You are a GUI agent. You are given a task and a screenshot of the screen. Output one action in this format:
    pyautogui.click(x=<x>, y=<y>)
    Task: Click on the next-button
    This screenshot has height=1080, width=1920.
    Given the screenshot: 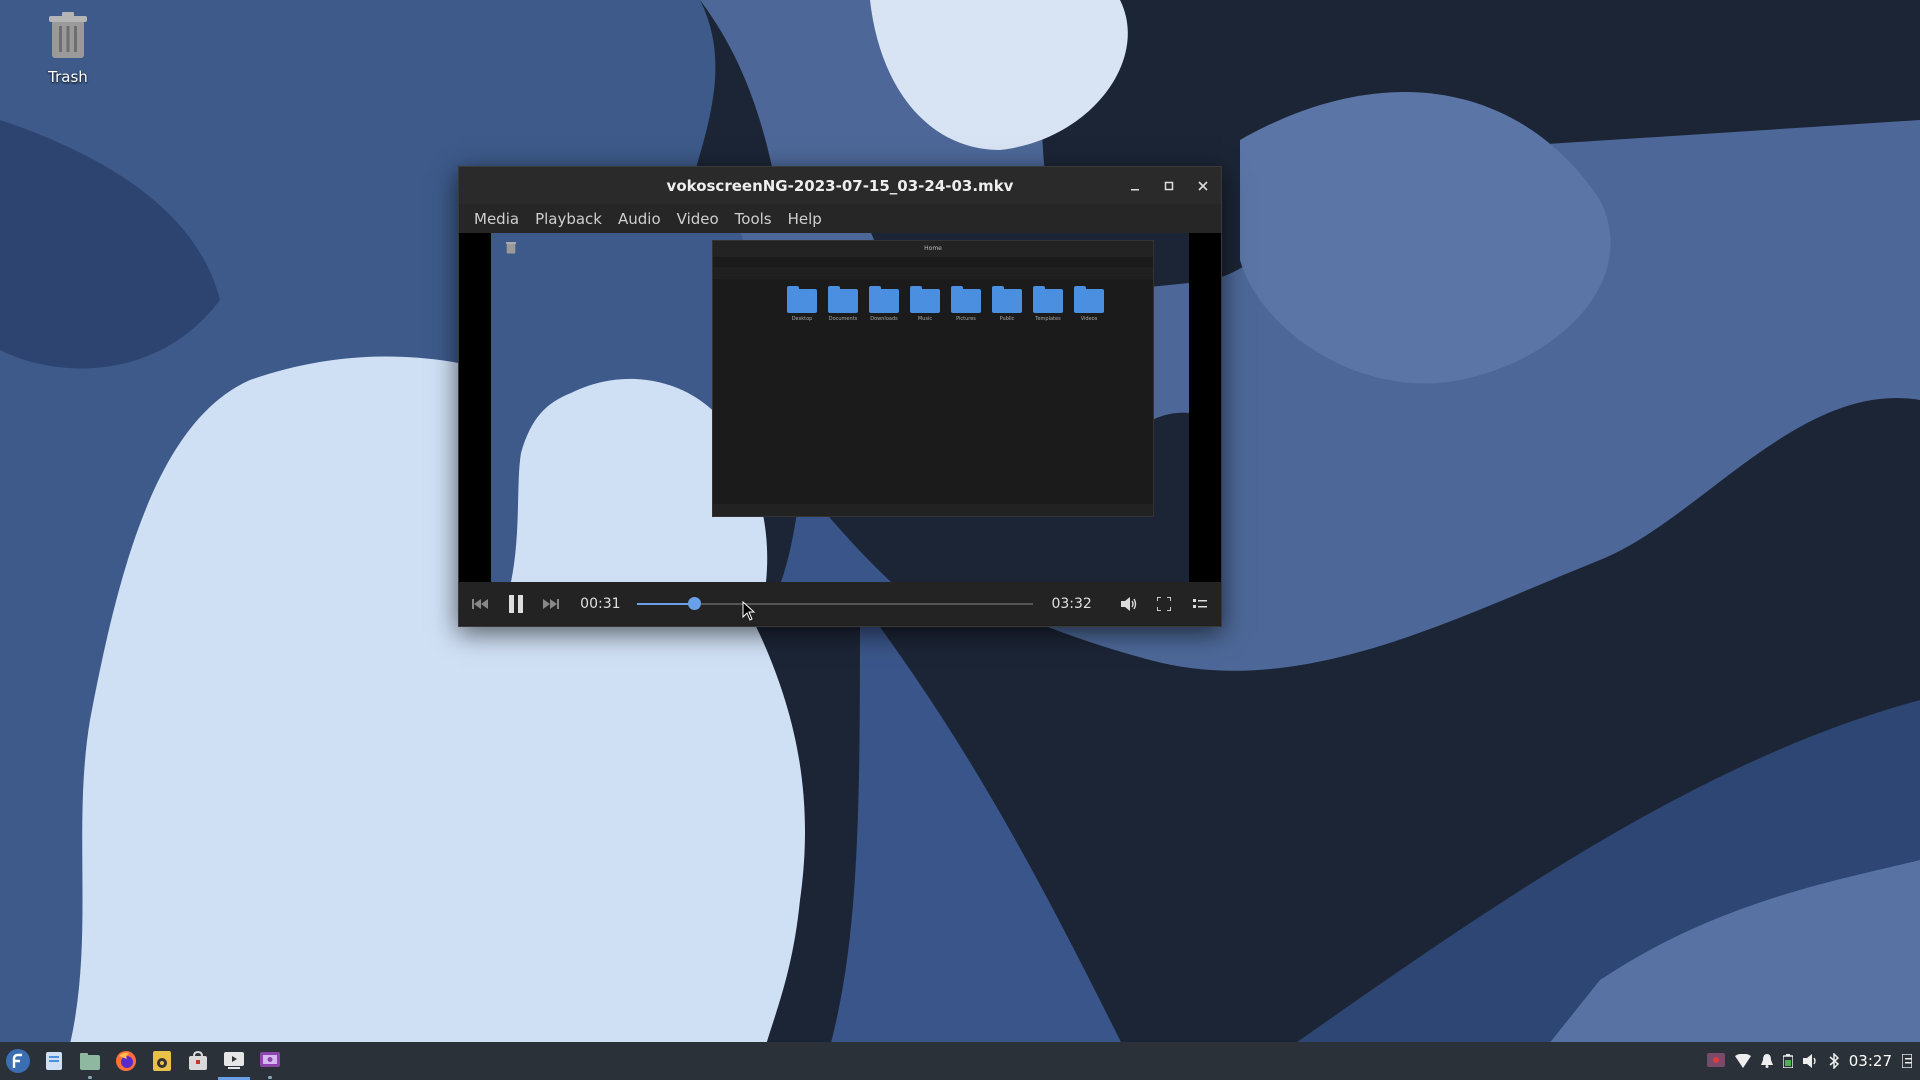 What is the action you would take?
    pyautogui.click(x=551, y=604)
    